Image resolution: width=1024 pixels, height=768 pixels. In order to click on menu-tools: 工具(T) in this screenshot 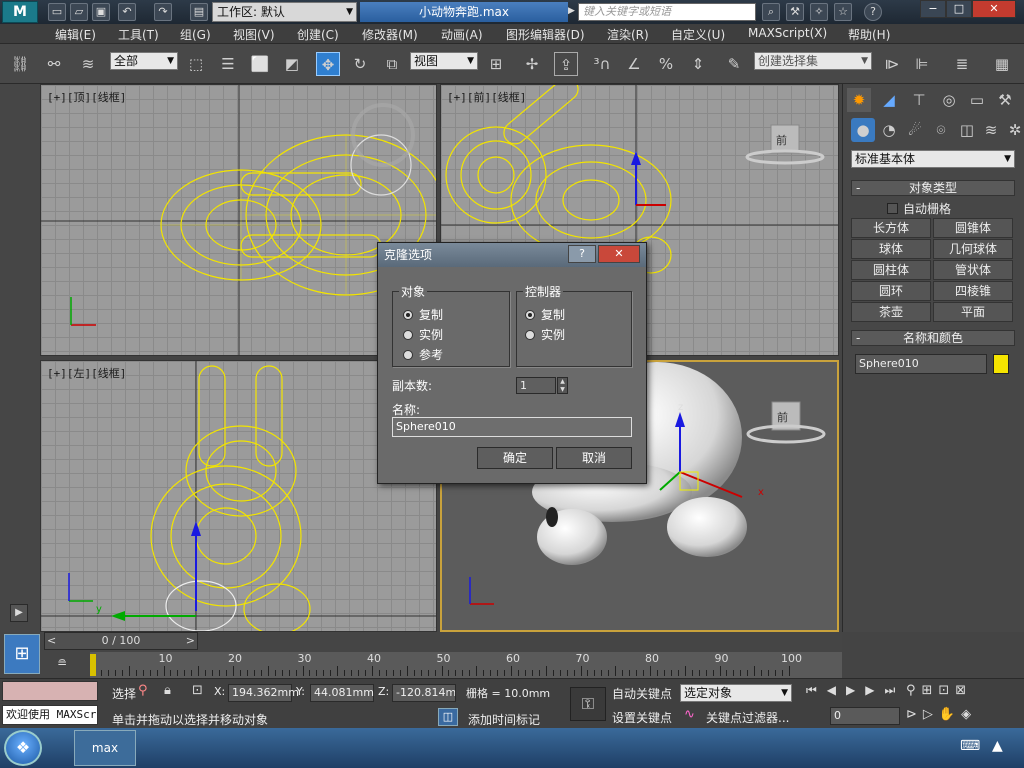, I will do `click(138, 34)`.